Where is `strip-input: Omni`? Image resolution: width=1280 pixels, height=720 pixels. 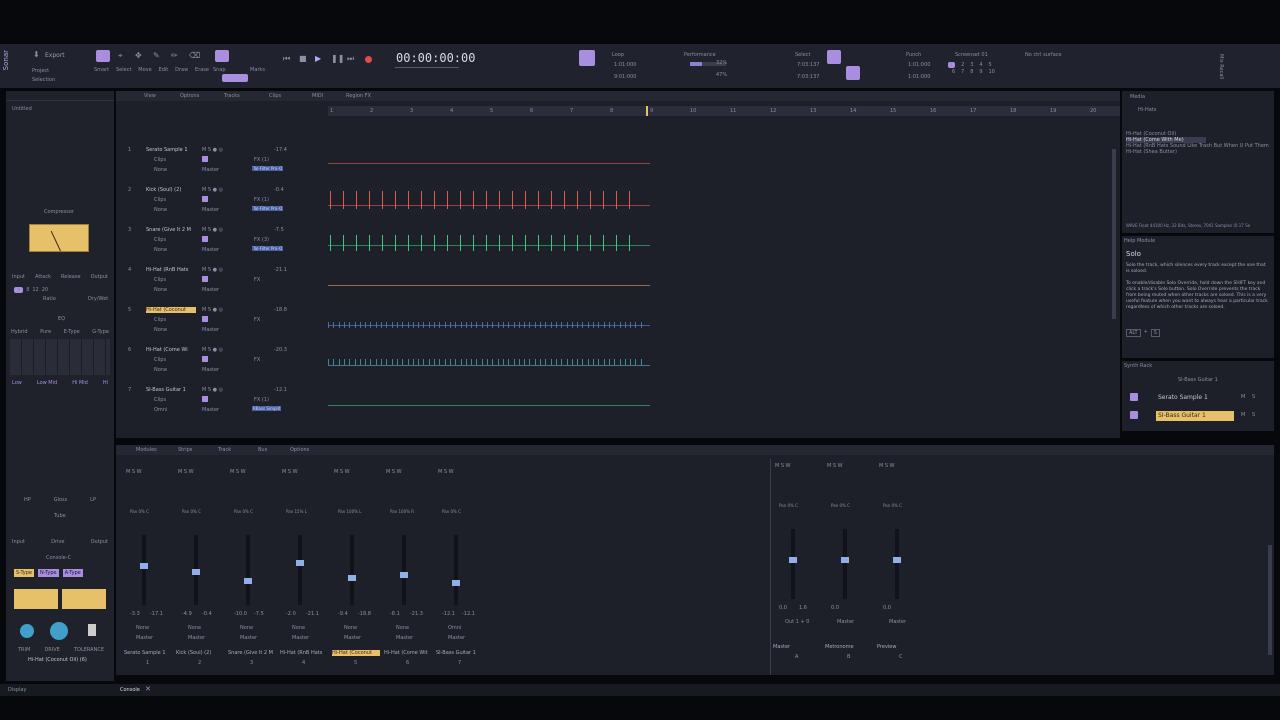 strip-input: Omni is located at coordinates (454, 628).